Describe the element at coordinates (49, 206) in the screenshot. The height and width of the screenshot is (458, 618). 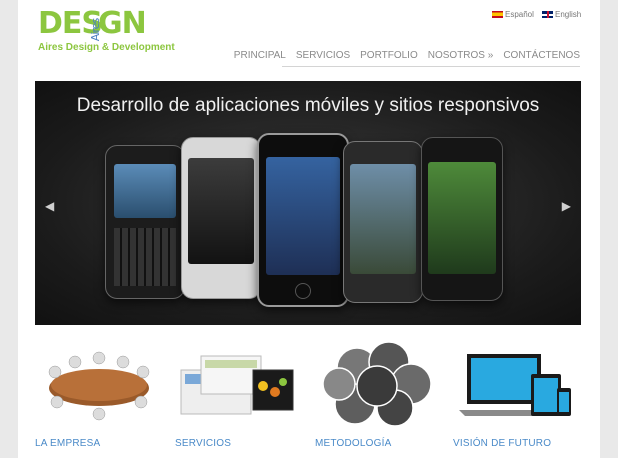
I see `slider-prev-arrow-icon: ◀` at that location.